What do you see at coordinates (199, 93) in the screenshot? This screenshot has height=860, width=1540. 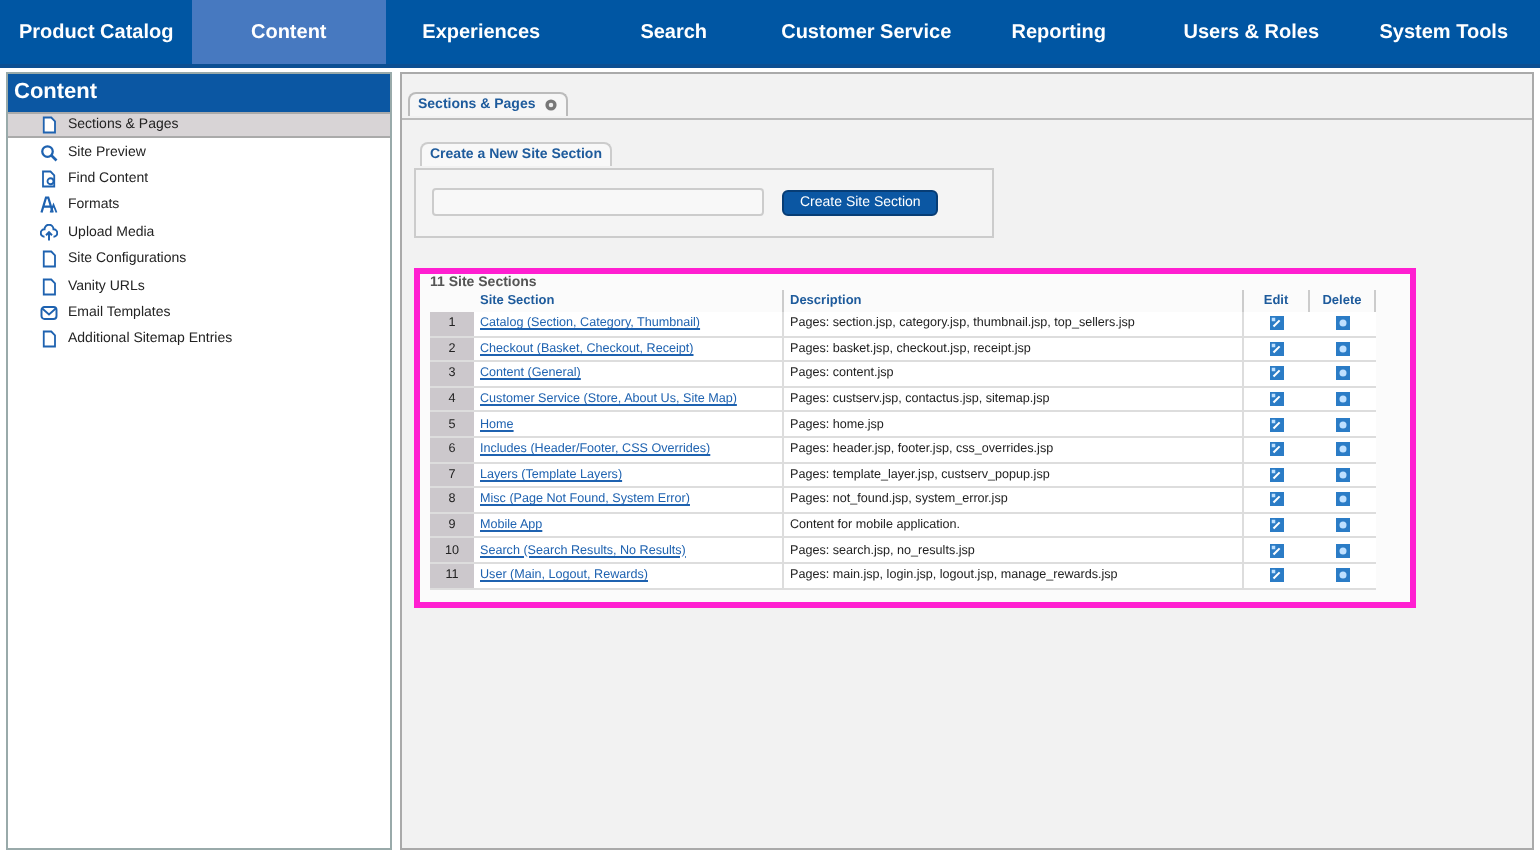 I see `sidebar-title: Content` at bounding box center [199, 93].